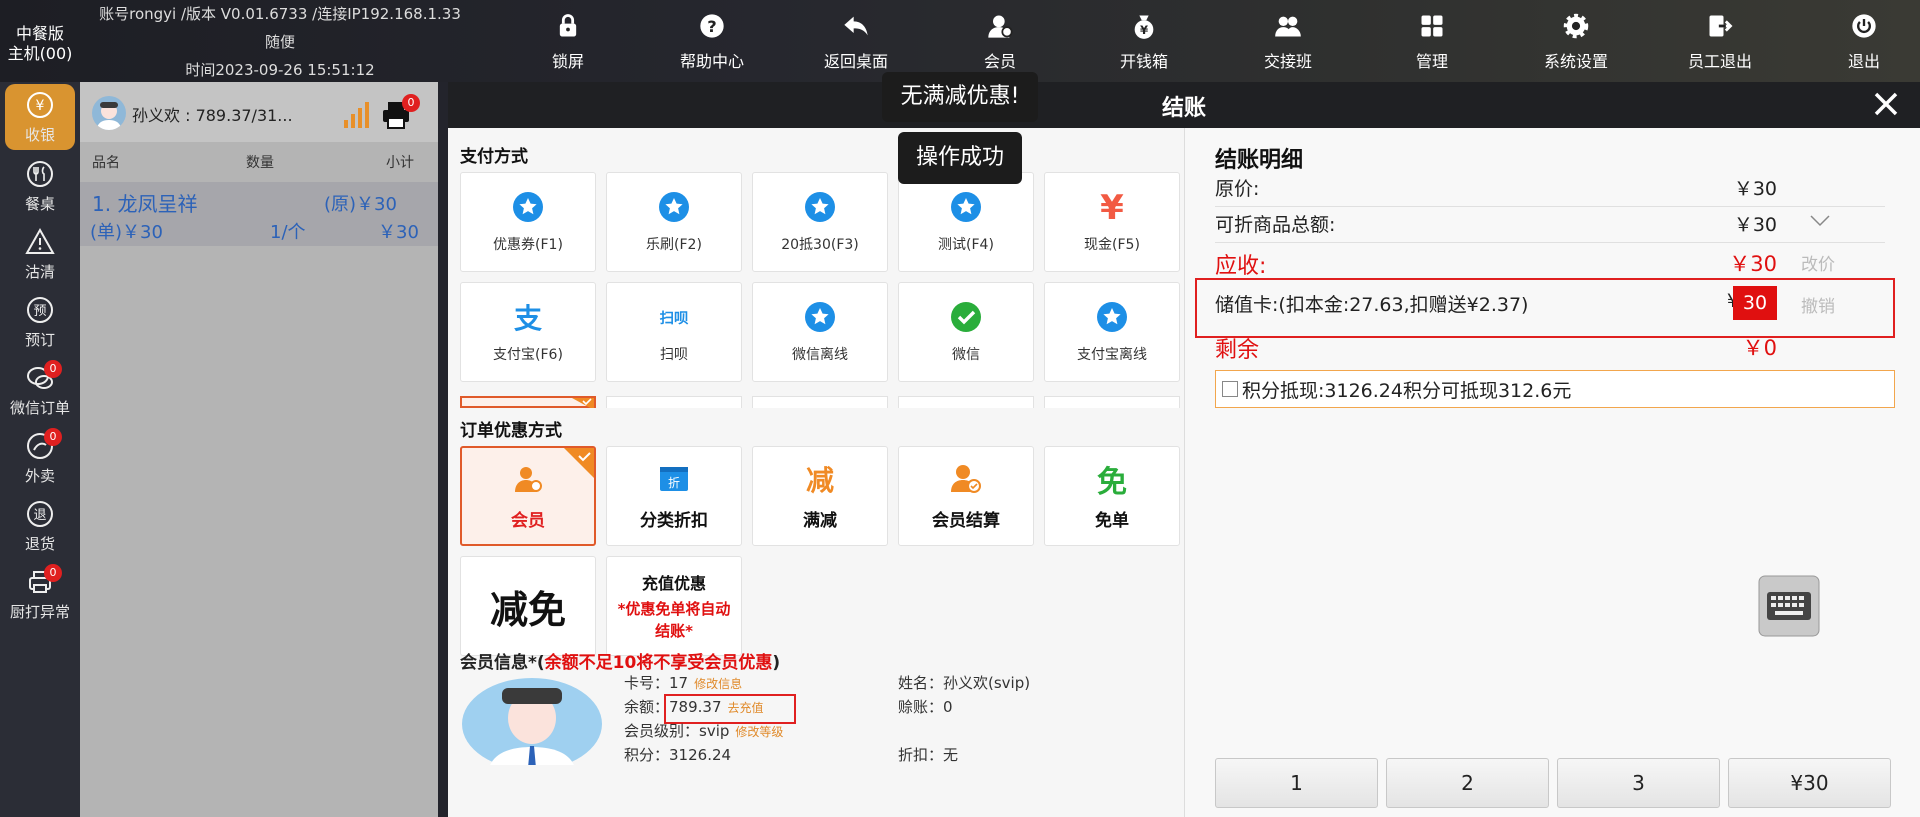 The width and height of the screenshot is (1920, 817). I want to click on tool-label: 退出, so click(1863, 61).